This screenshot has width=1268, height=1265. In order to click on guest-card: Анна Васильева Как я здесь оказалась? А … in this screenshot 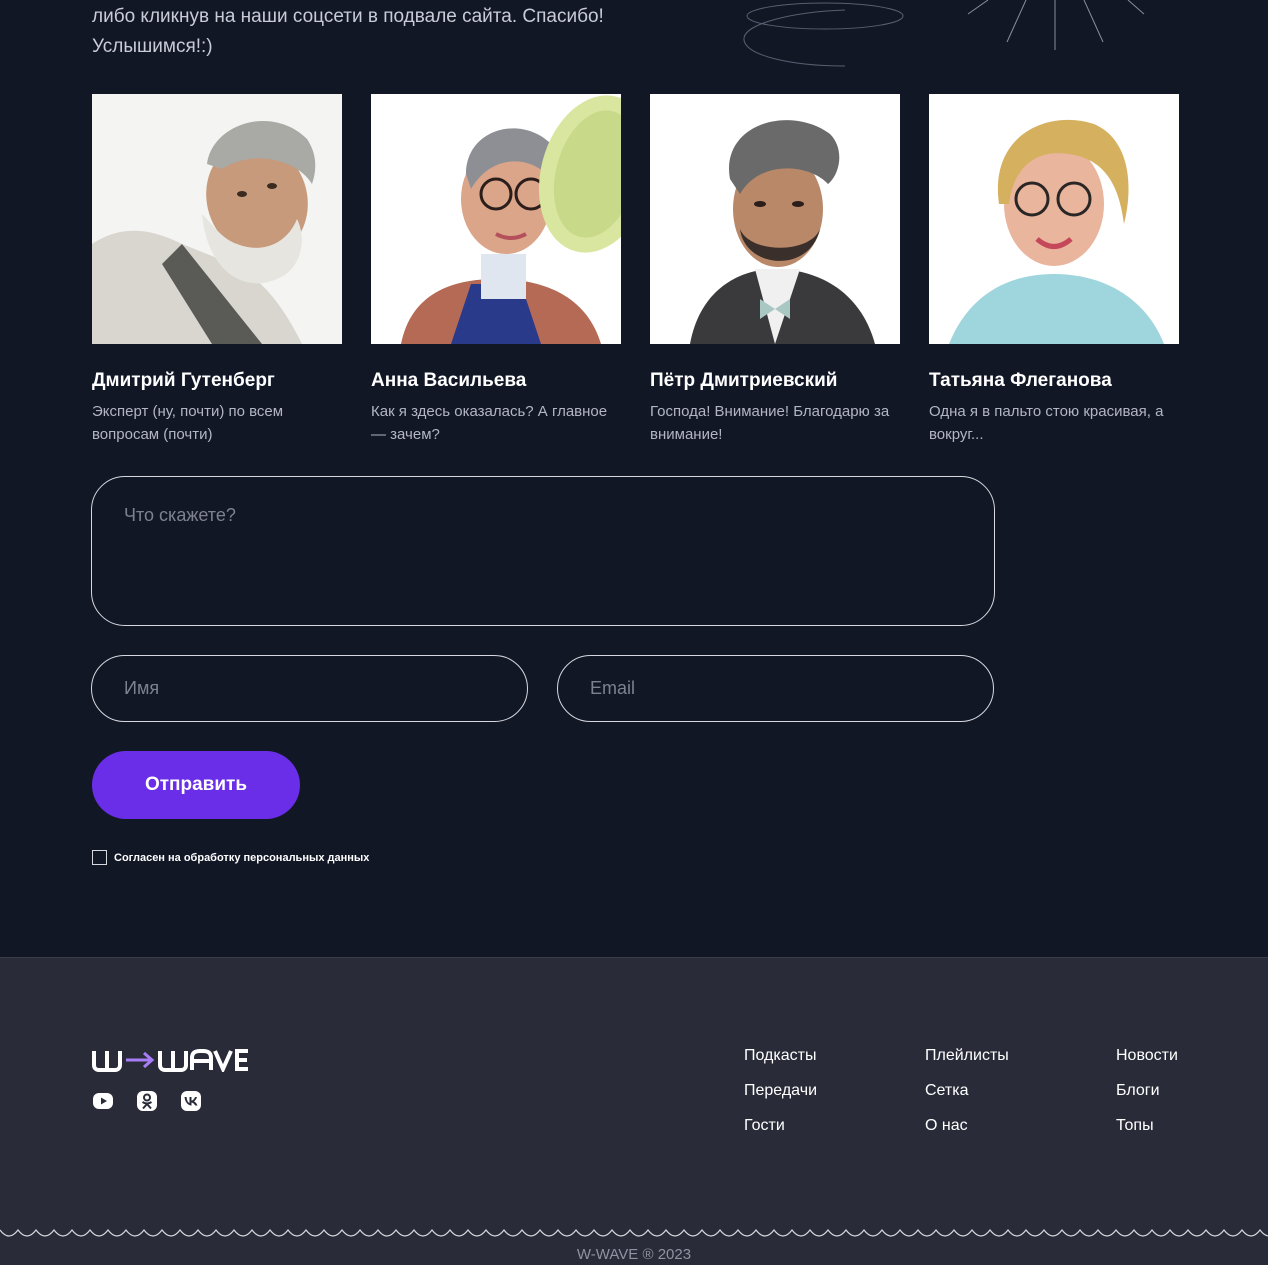, I will do `click(496, 274)`.